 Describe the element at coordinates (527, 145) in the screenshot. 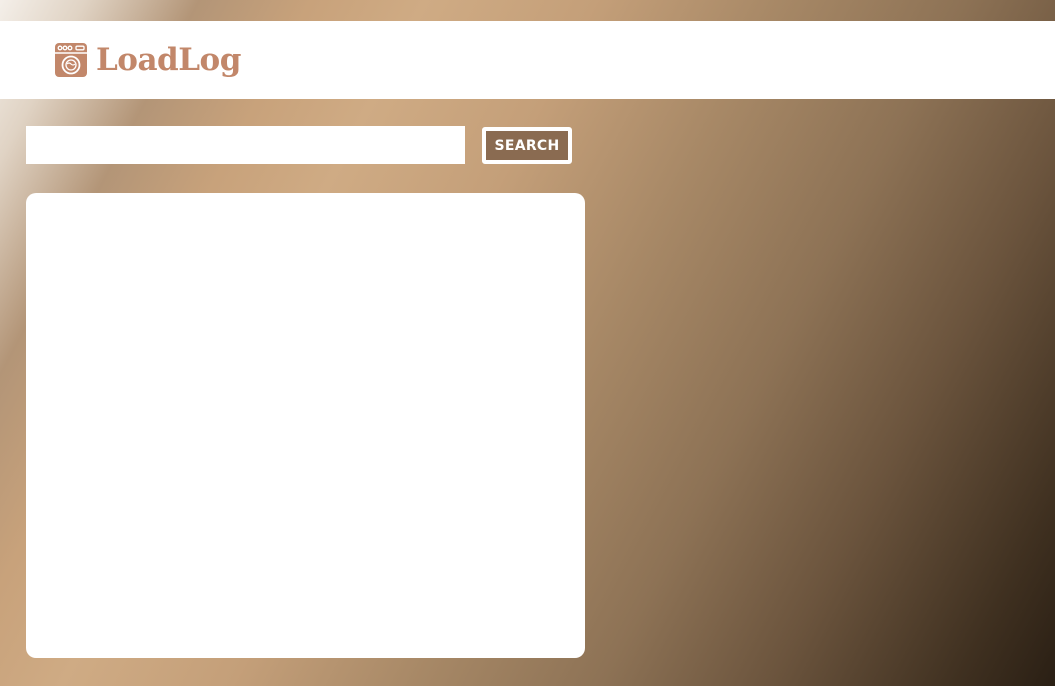

I see `search-button: SEARCH` at that location.